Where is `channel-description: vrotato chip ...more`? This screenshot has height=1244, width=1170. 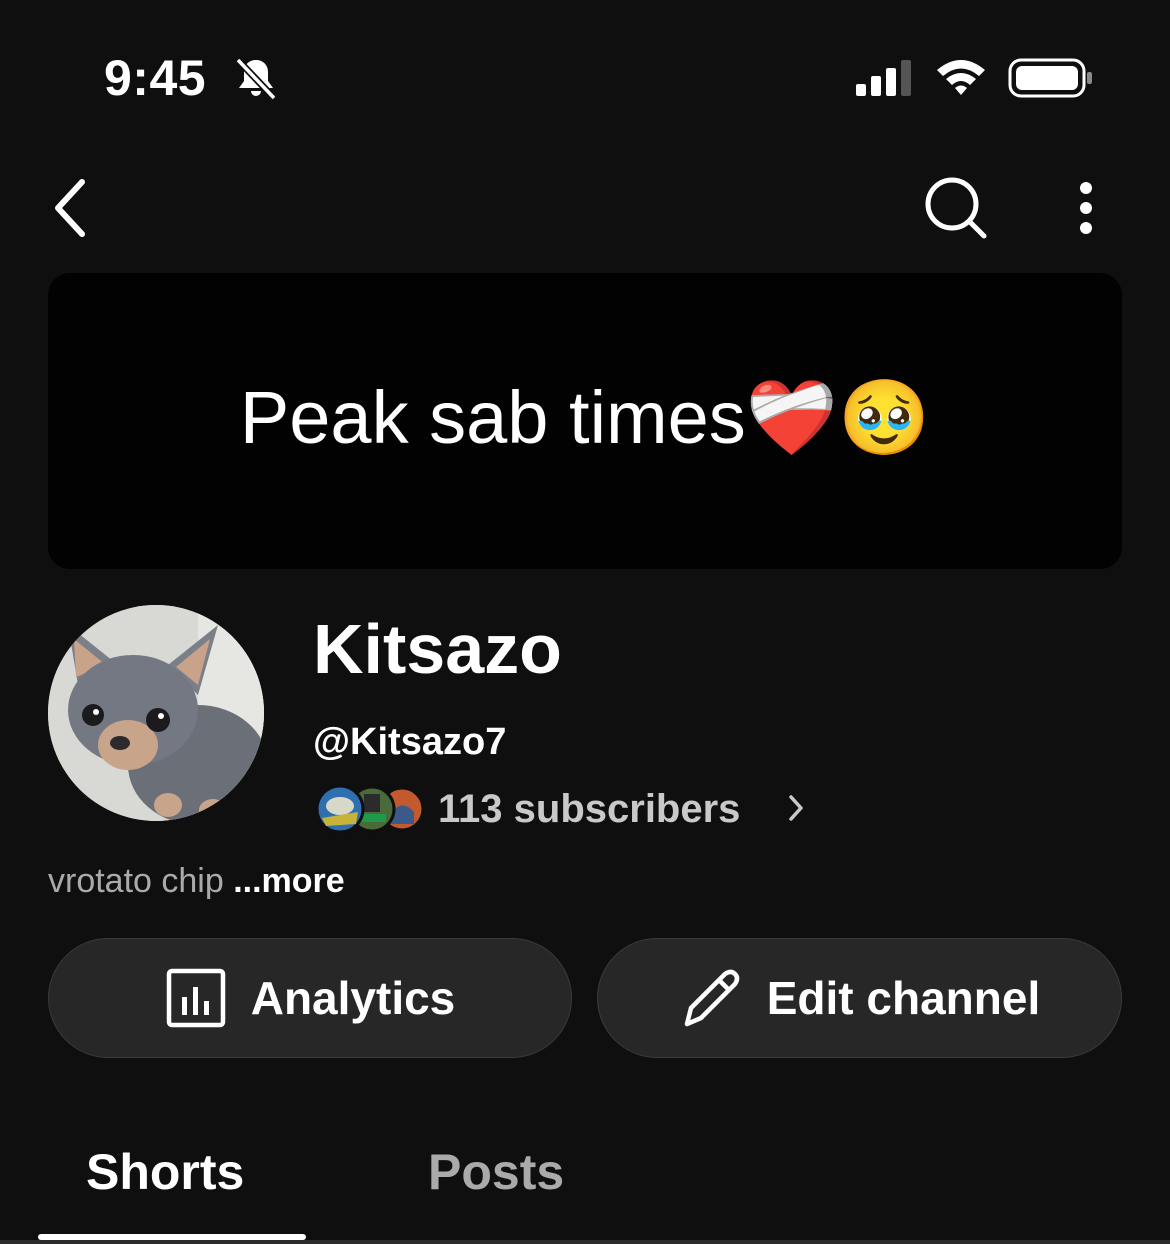
channel-description: vrotato chip ...more is located at coordinates (196, 881).